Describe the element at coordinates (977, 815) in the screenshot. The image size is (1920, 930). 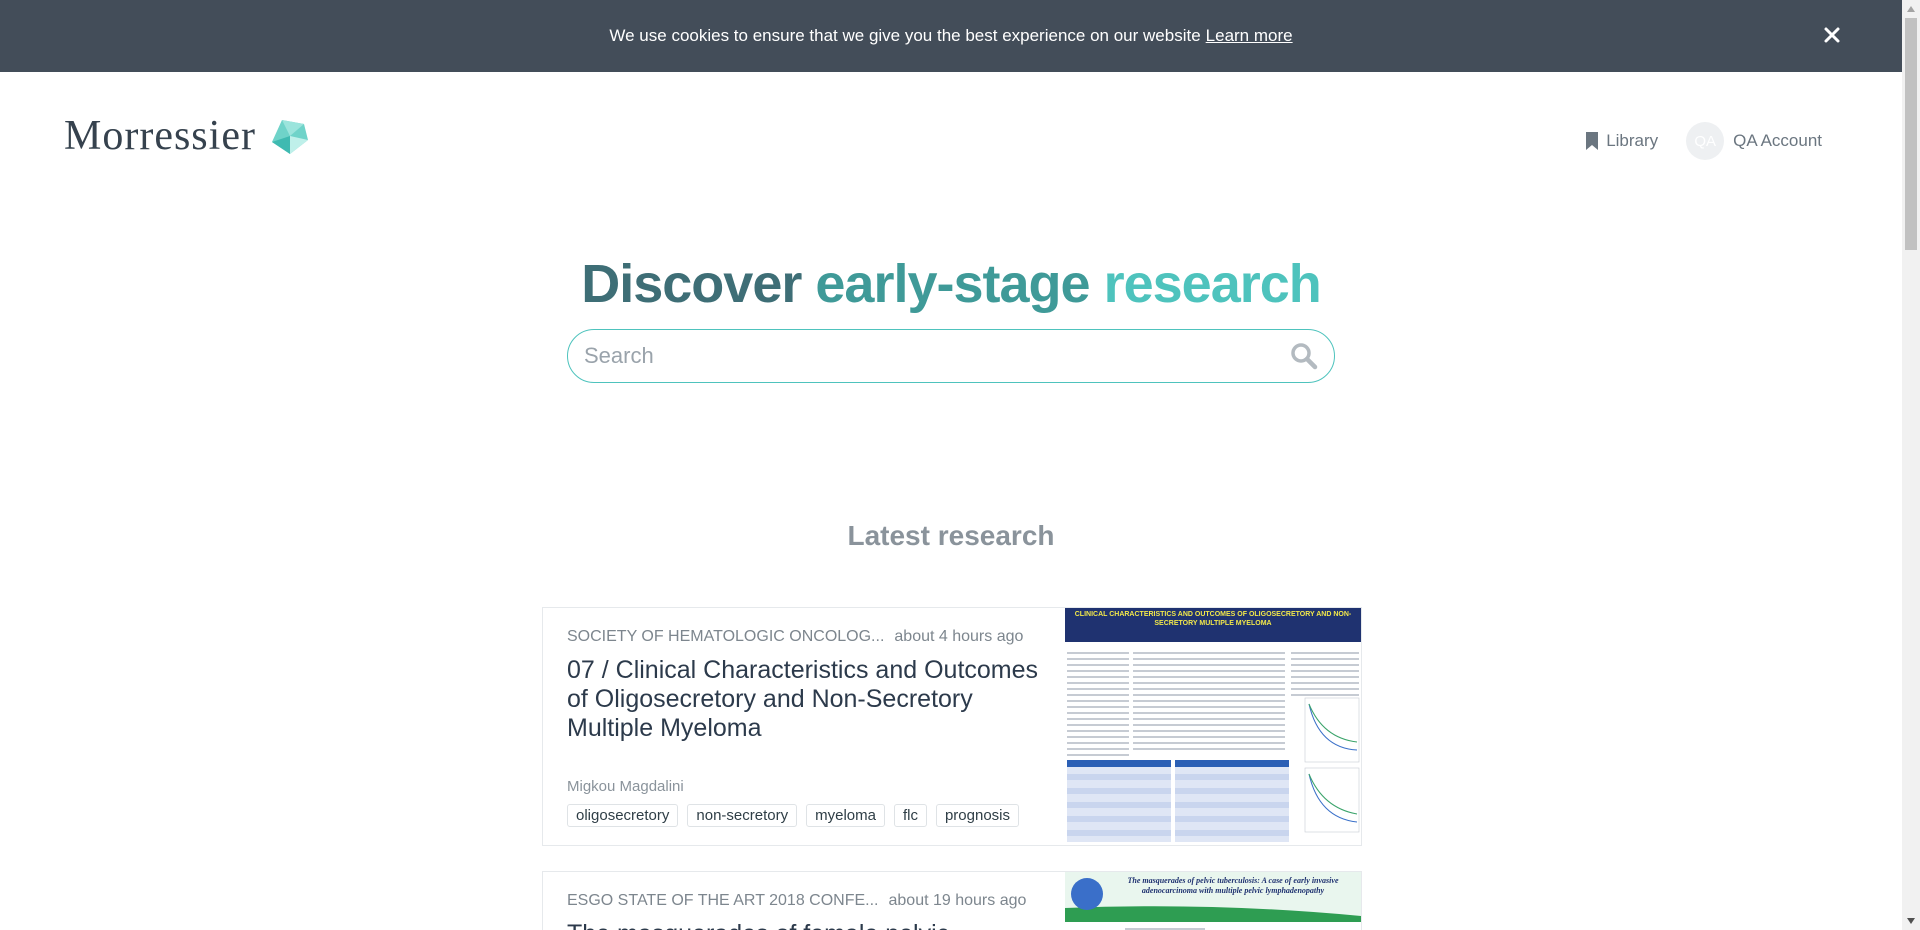
I see `tag: prognosis` at that location.